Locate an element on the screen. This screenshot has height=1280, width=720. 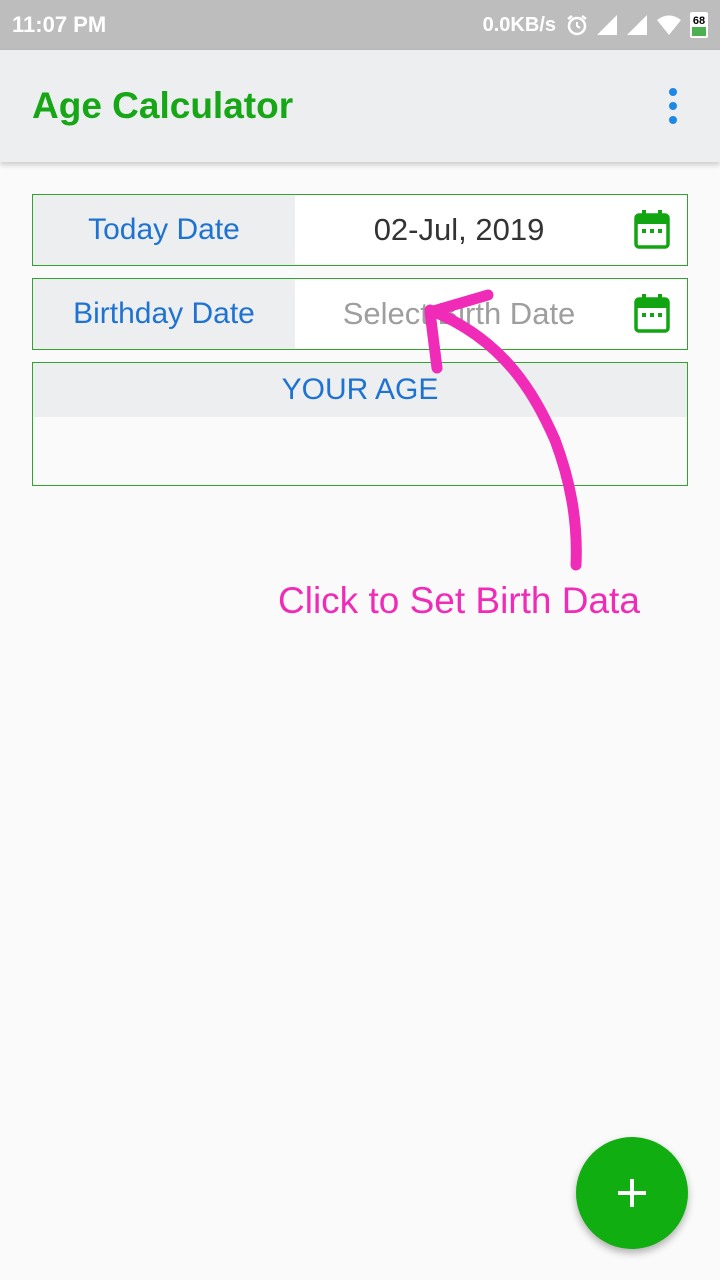
annotation-arrow is located at coordinates (503, 430).